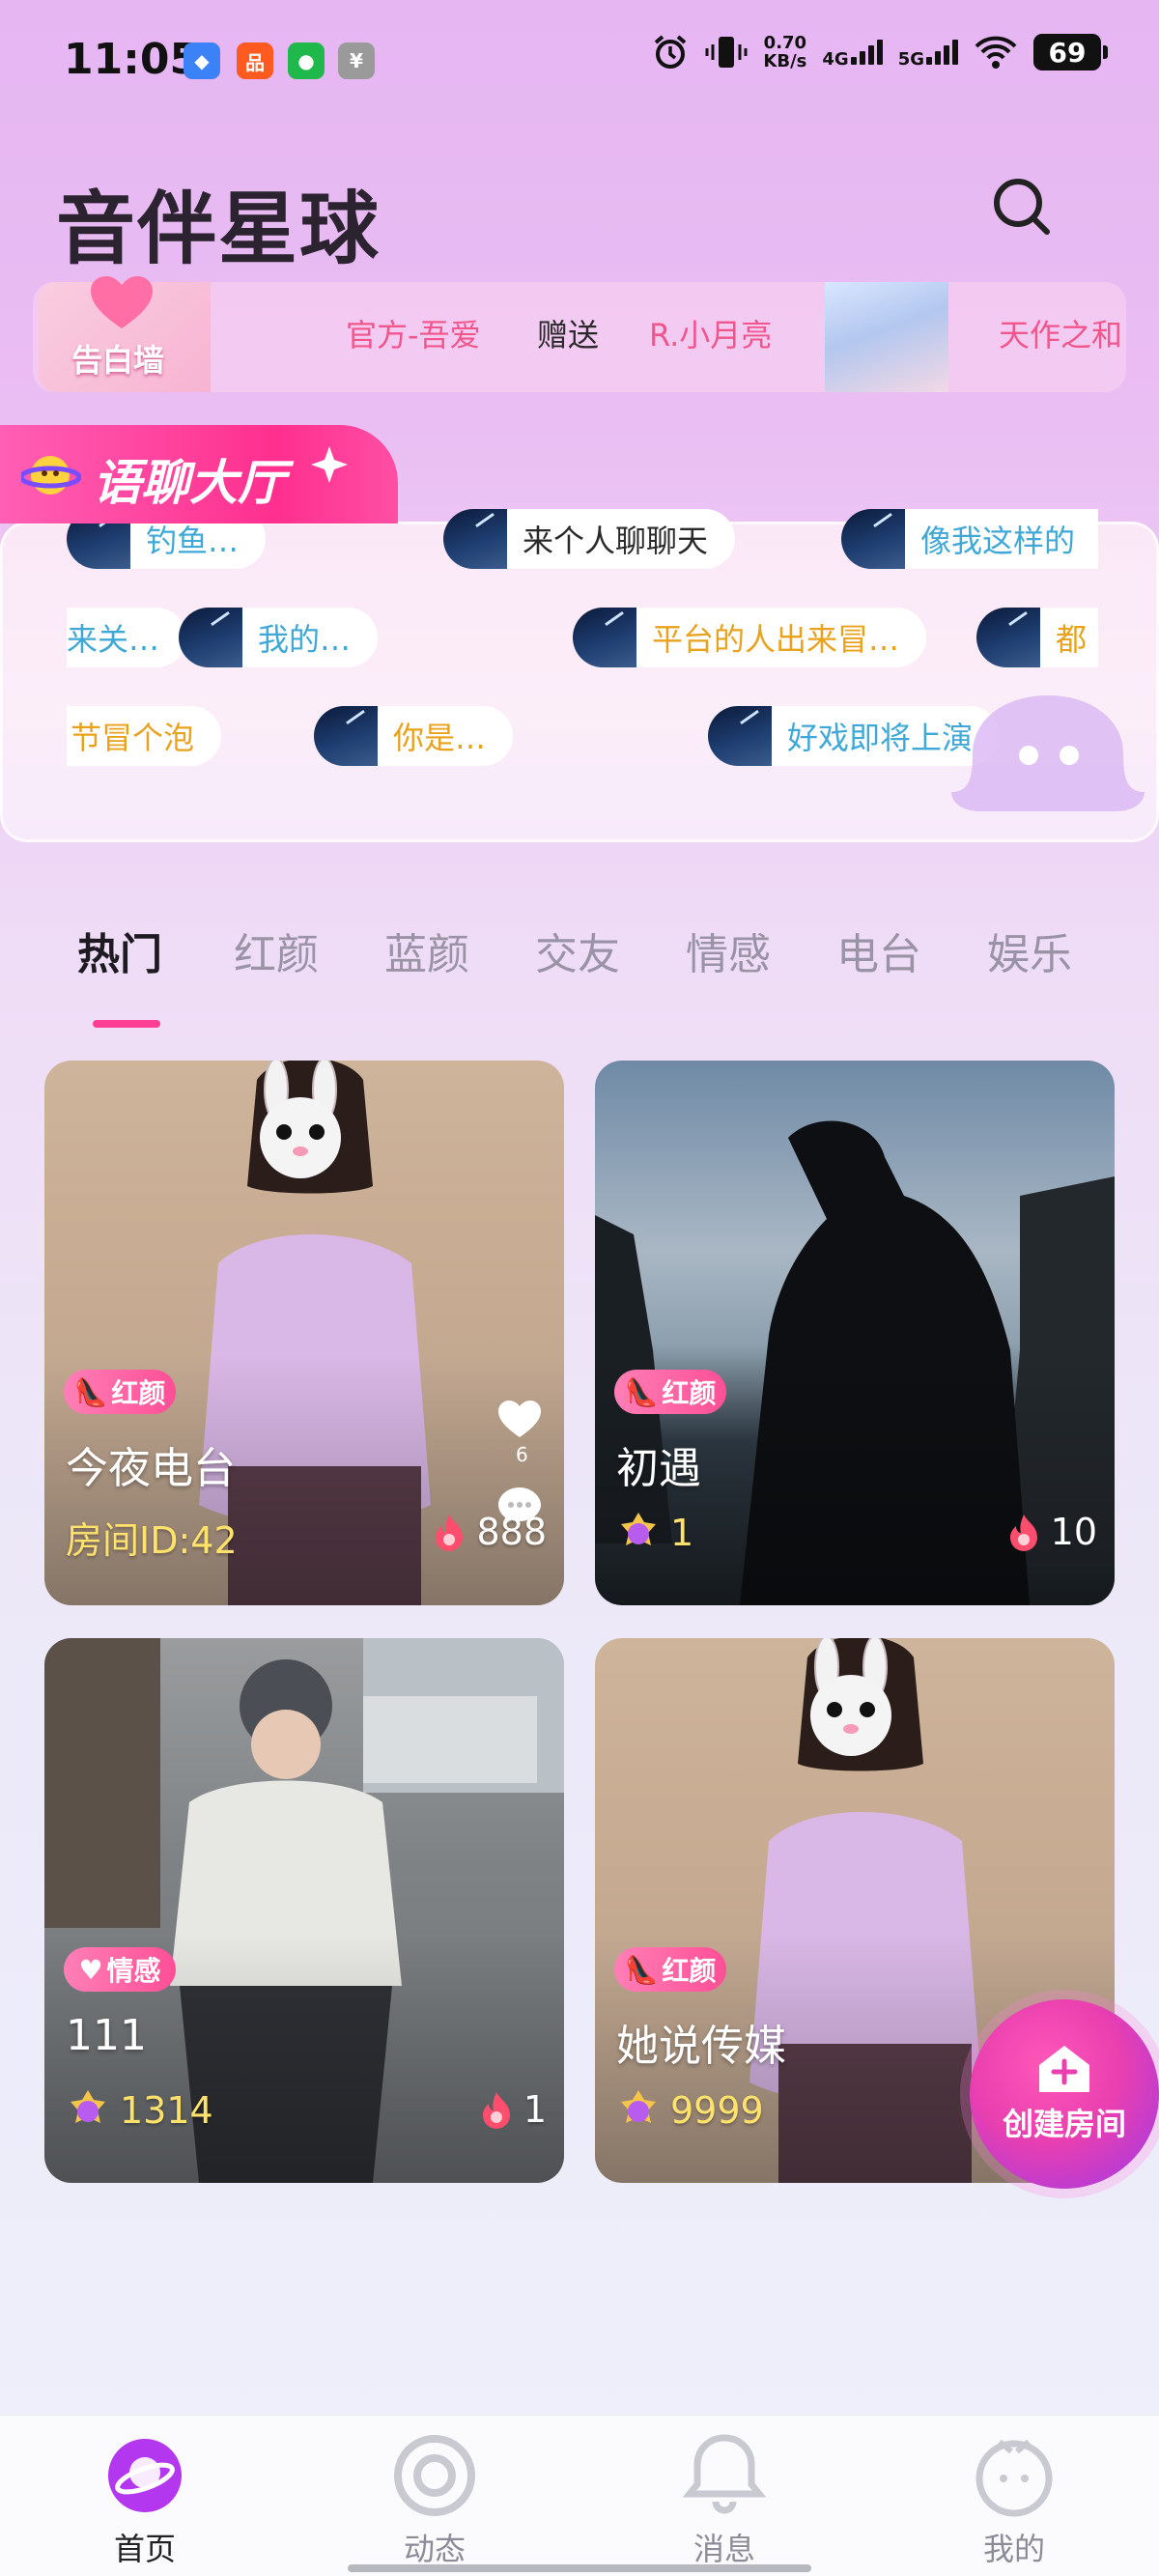 Image resolution: width=1159 pixels, height=2576 pixels. Describe the element at coordinates (219, 229) in the screenshot. I see `app-title: 音伴星球` at that location.